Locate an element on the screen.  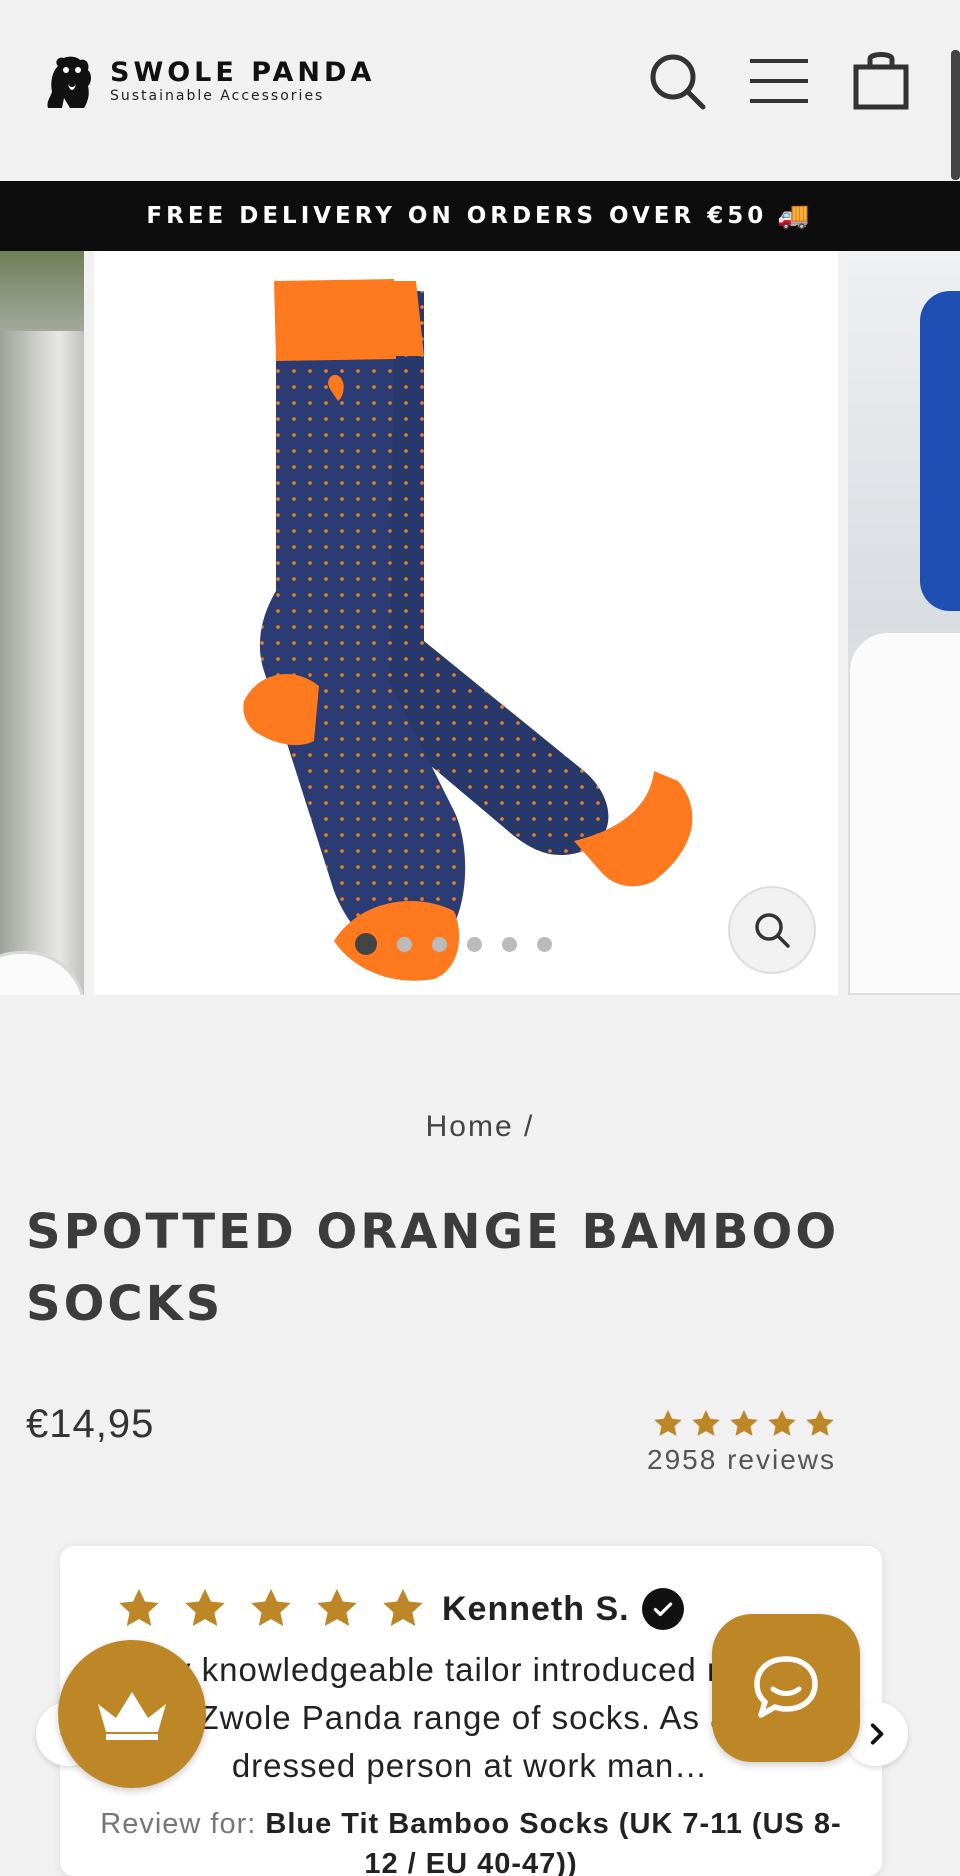
verified-check-icon is located at coordinates (662, 1609).